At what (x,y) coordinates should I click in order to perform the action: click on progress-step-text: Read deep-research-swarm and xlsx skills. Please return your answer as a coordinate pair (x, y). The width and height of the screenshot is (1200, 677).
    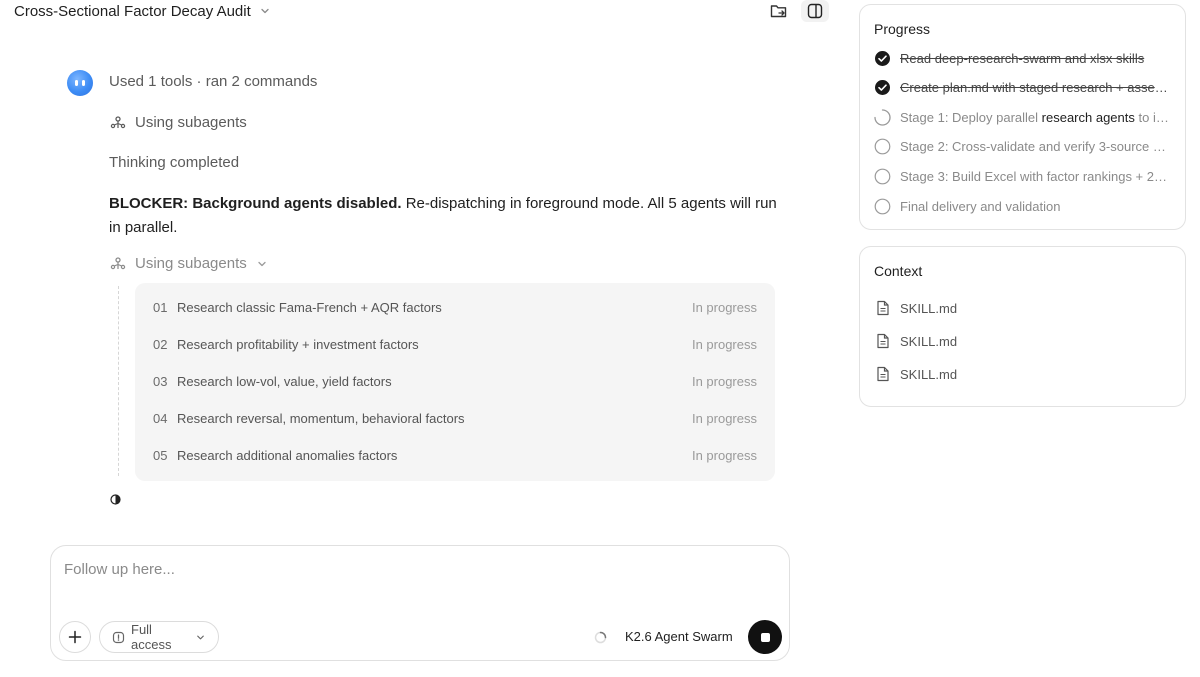
    Looking at the image, I should click on (1022, 58).